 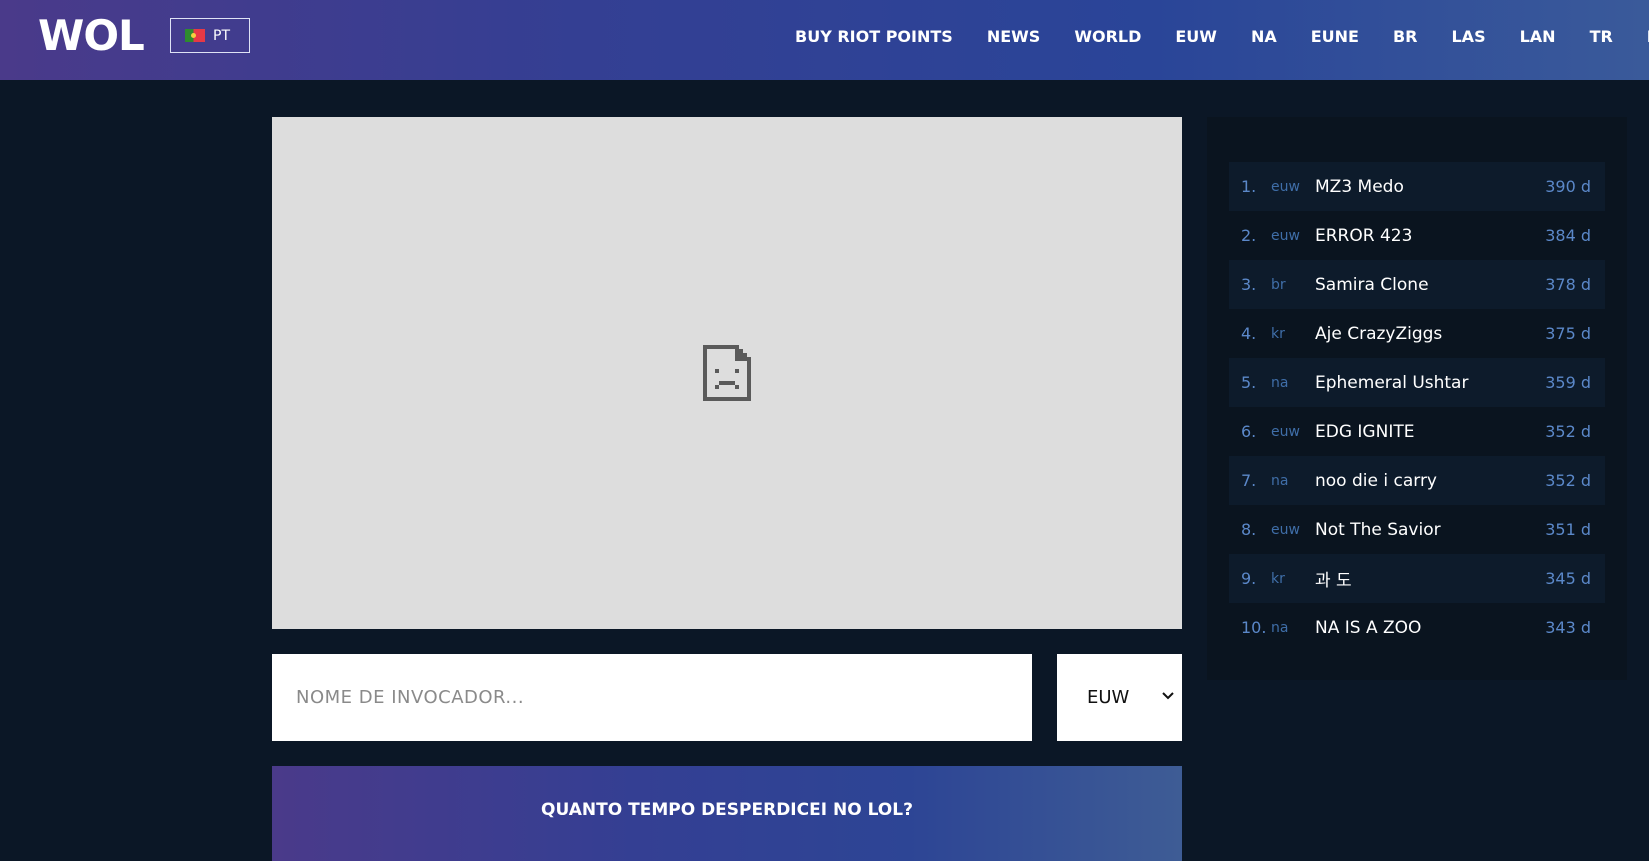 I want to click on broken-image-icon, so click(x=727, y=373).